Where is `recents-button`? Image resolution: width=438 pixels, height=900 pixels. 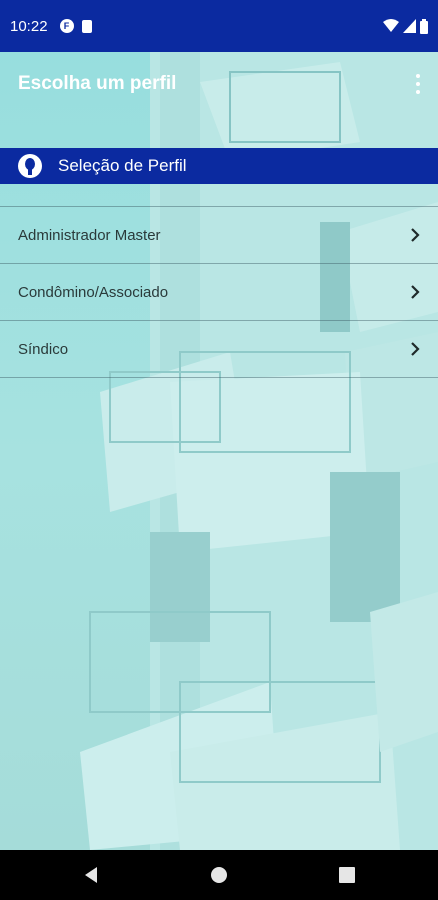 recents-button is located at coordinates (347, 875).